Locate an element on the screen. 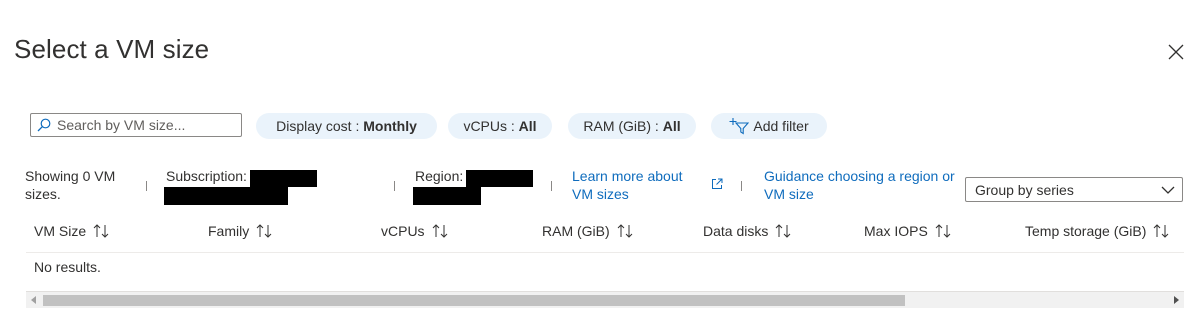 The height and width of the screenshot is (320, 1200). redacted-region is located at coordinates (499, 178).